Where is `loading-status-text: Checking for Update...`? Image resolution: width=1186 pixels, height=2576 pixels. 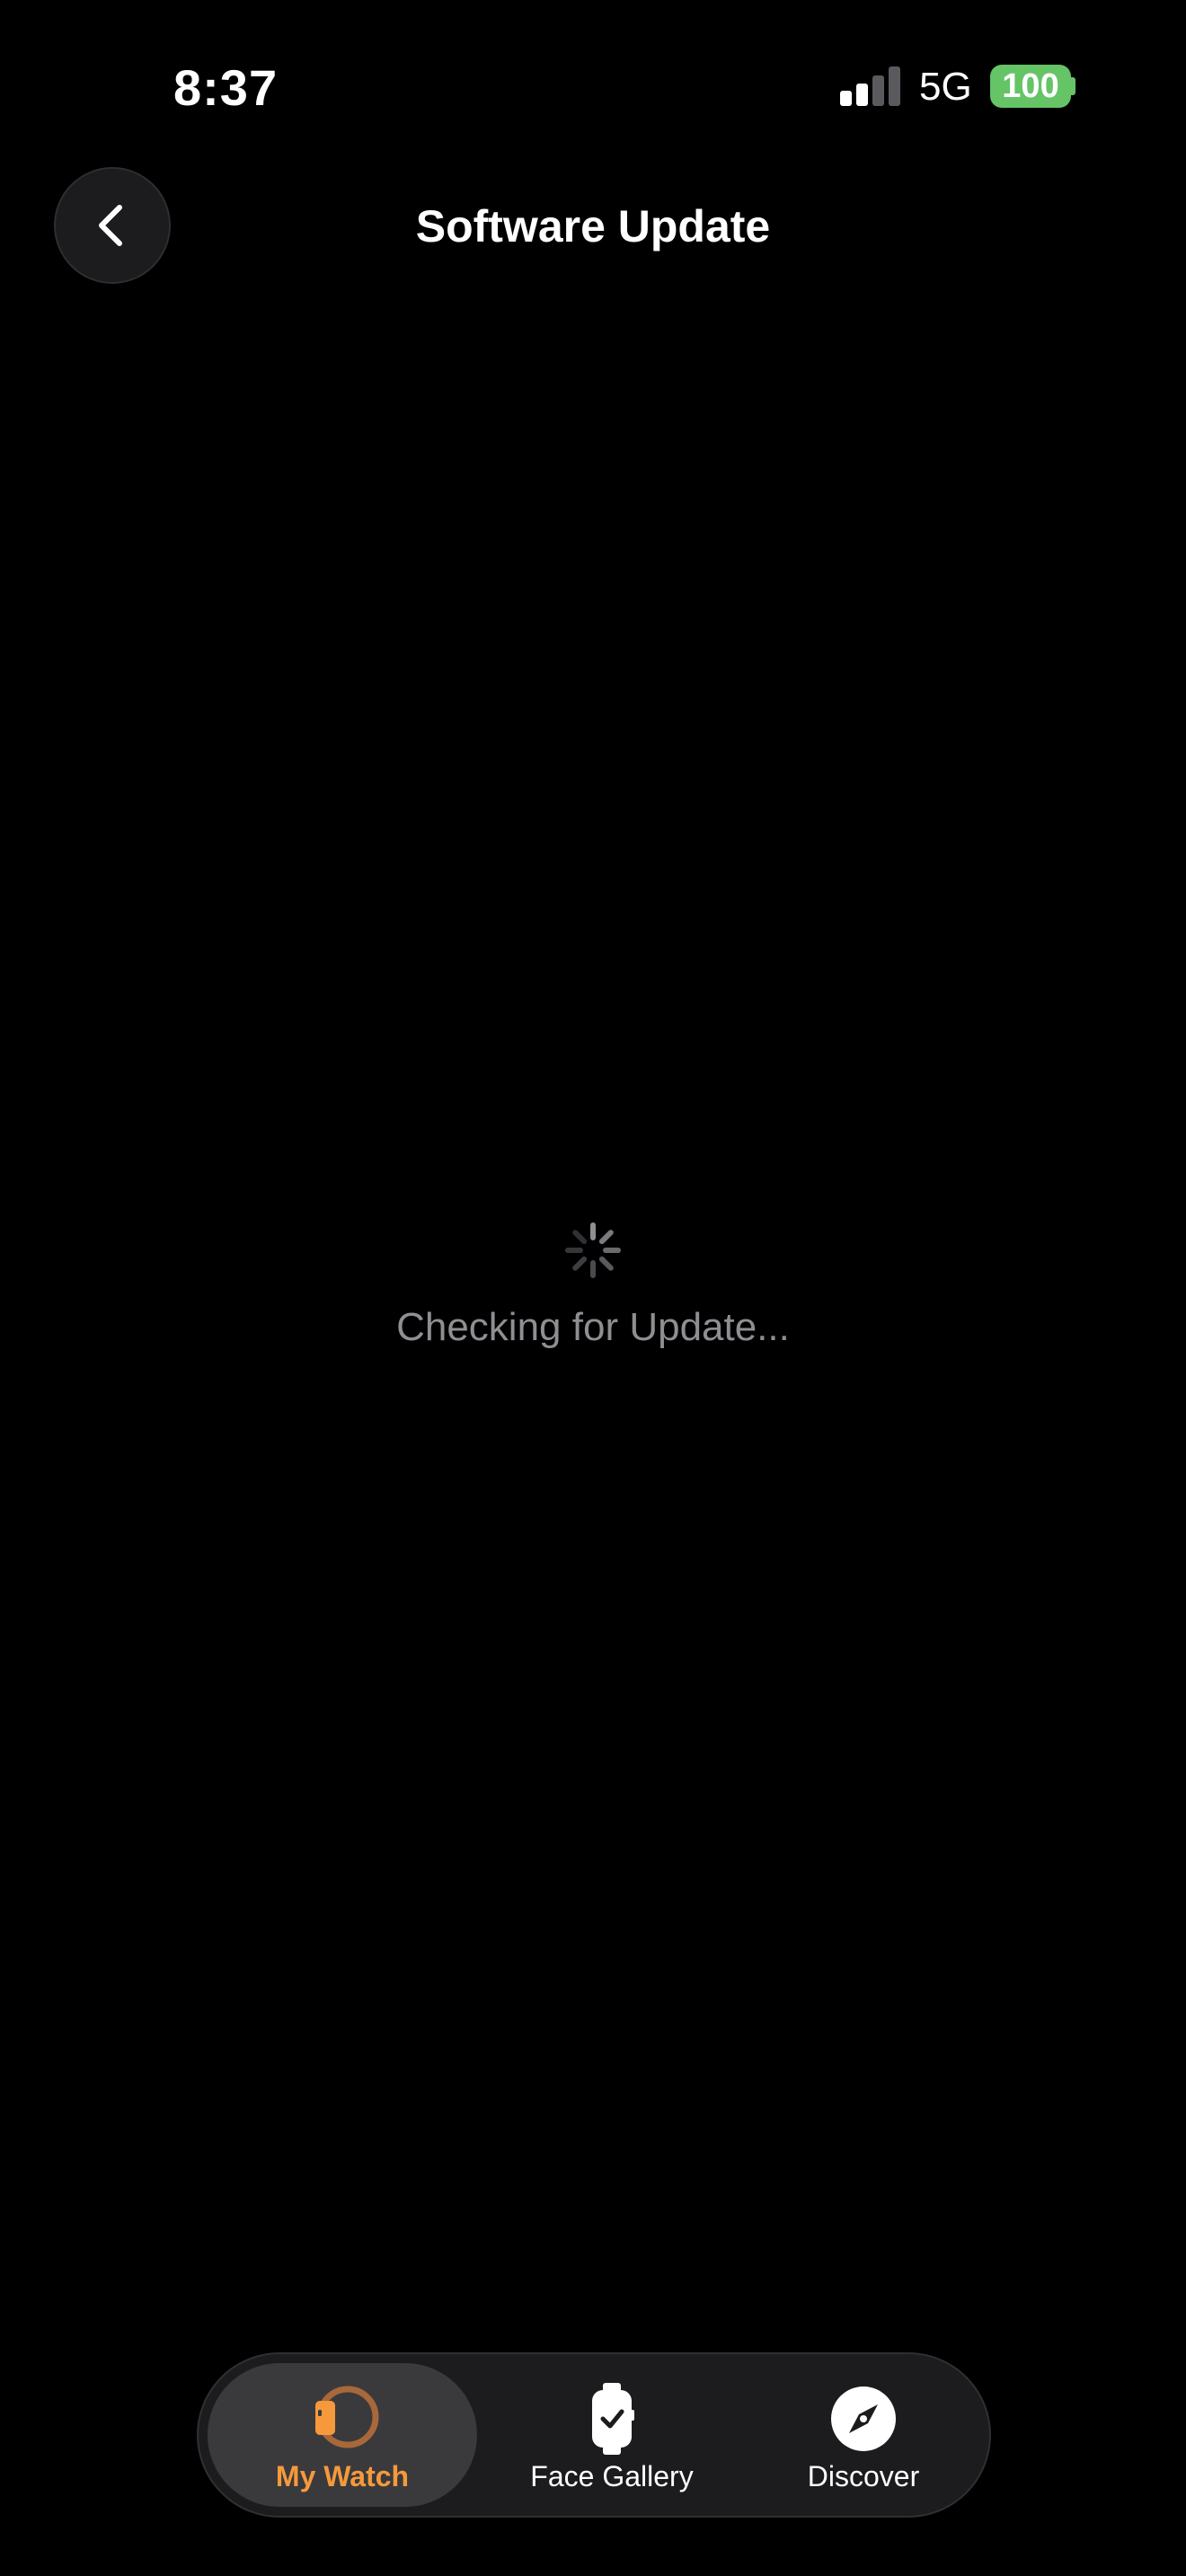 loading-status-text: Checking for Update... is located at coordinates (593, 1327).